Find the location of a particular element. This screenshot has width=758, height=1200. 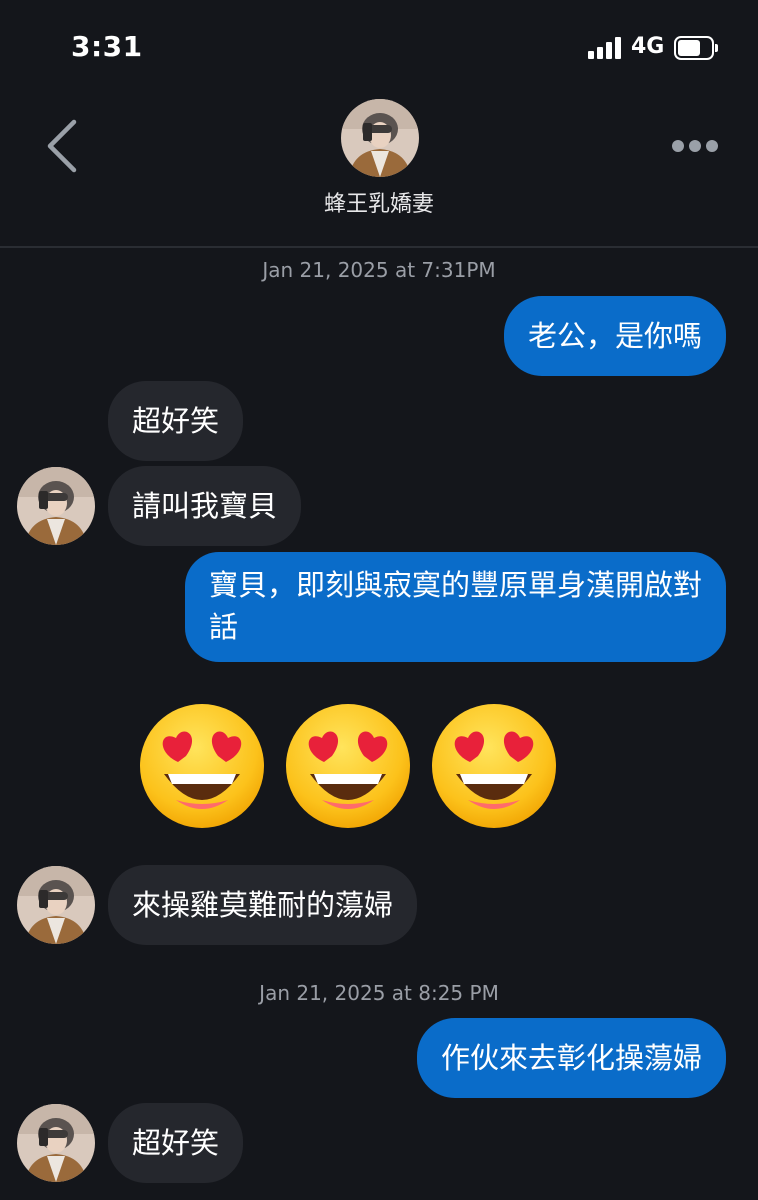

timestamp: Jan 21, 2025 at 7:31PM is located at coordinates (379, 270).